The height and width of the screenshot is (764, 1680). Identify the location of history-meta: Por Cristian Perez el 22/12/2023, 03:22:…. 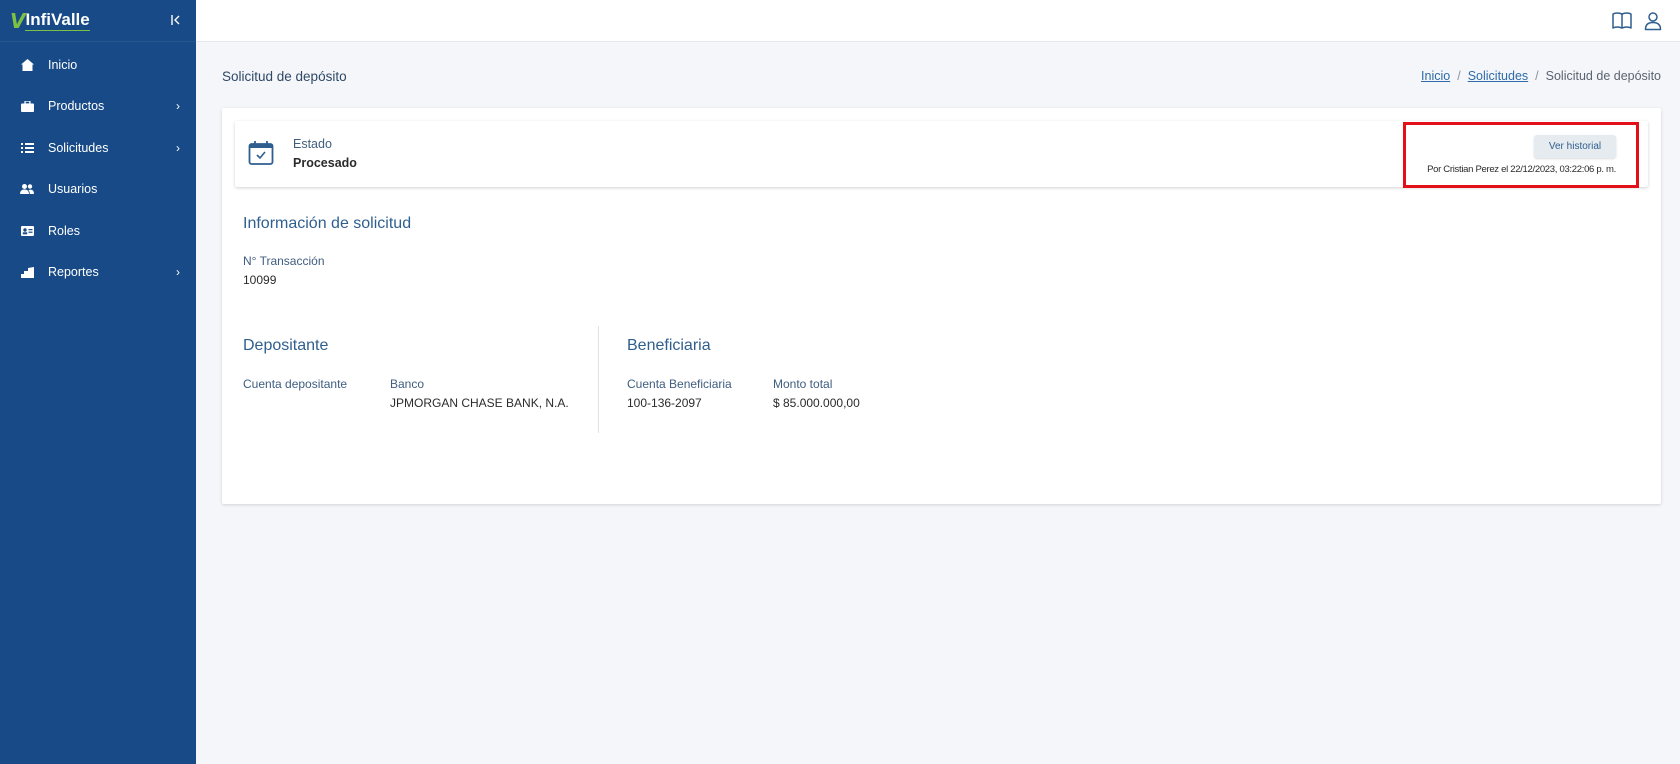
(1521, 169).